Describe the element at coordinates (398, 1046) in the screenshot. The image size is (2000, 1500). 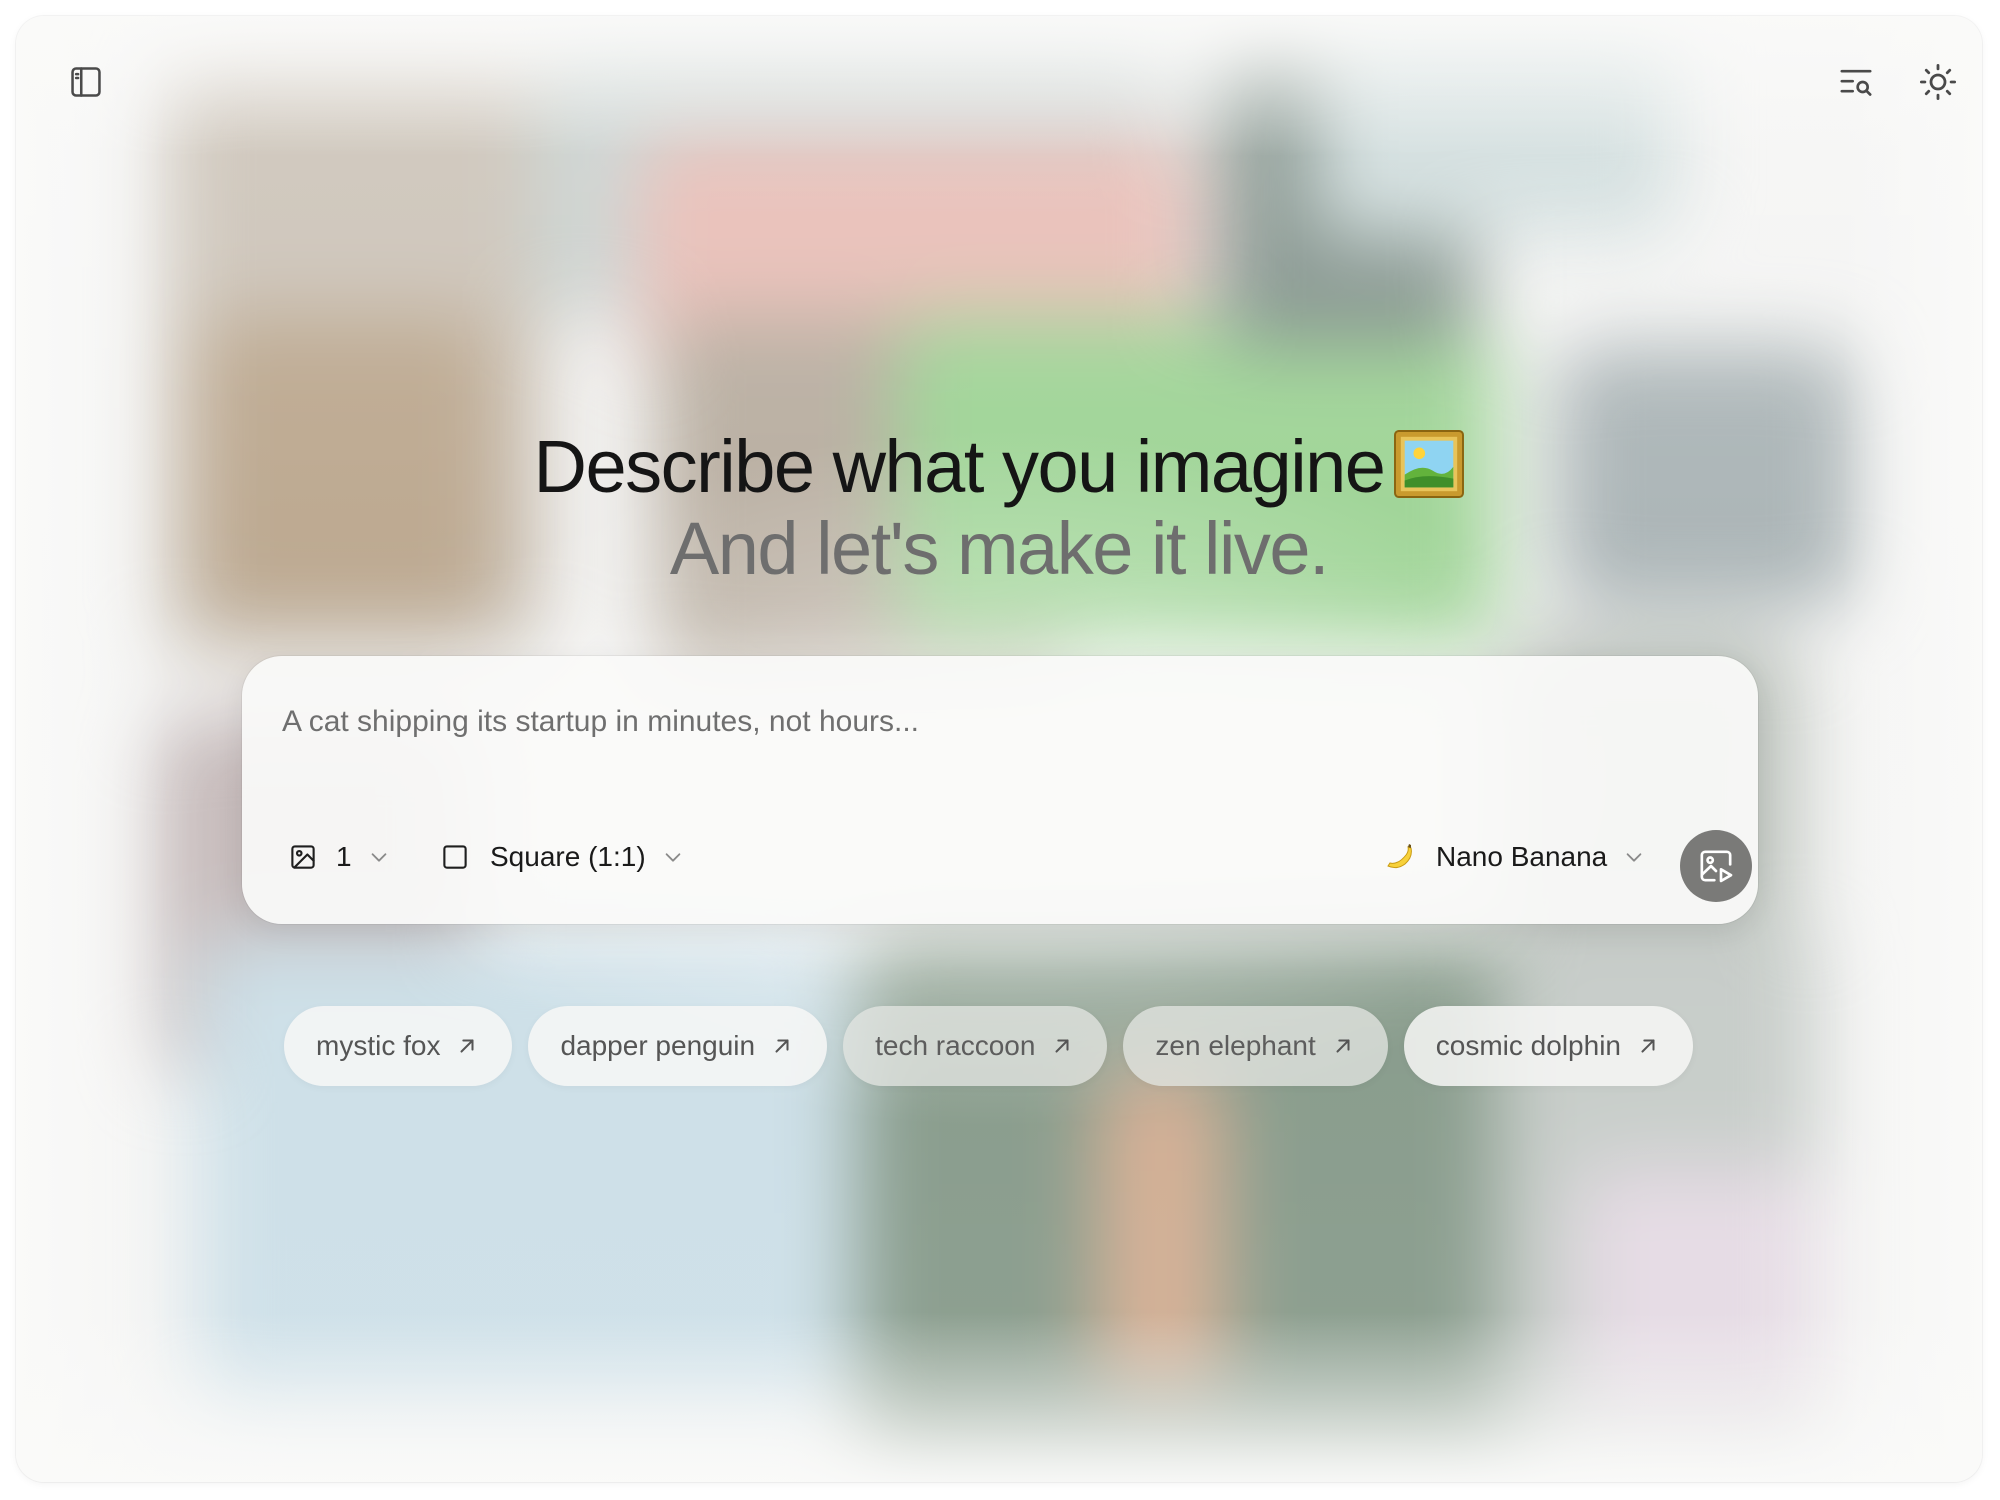
I see `suggestion-chip: mystic fox` at that location.